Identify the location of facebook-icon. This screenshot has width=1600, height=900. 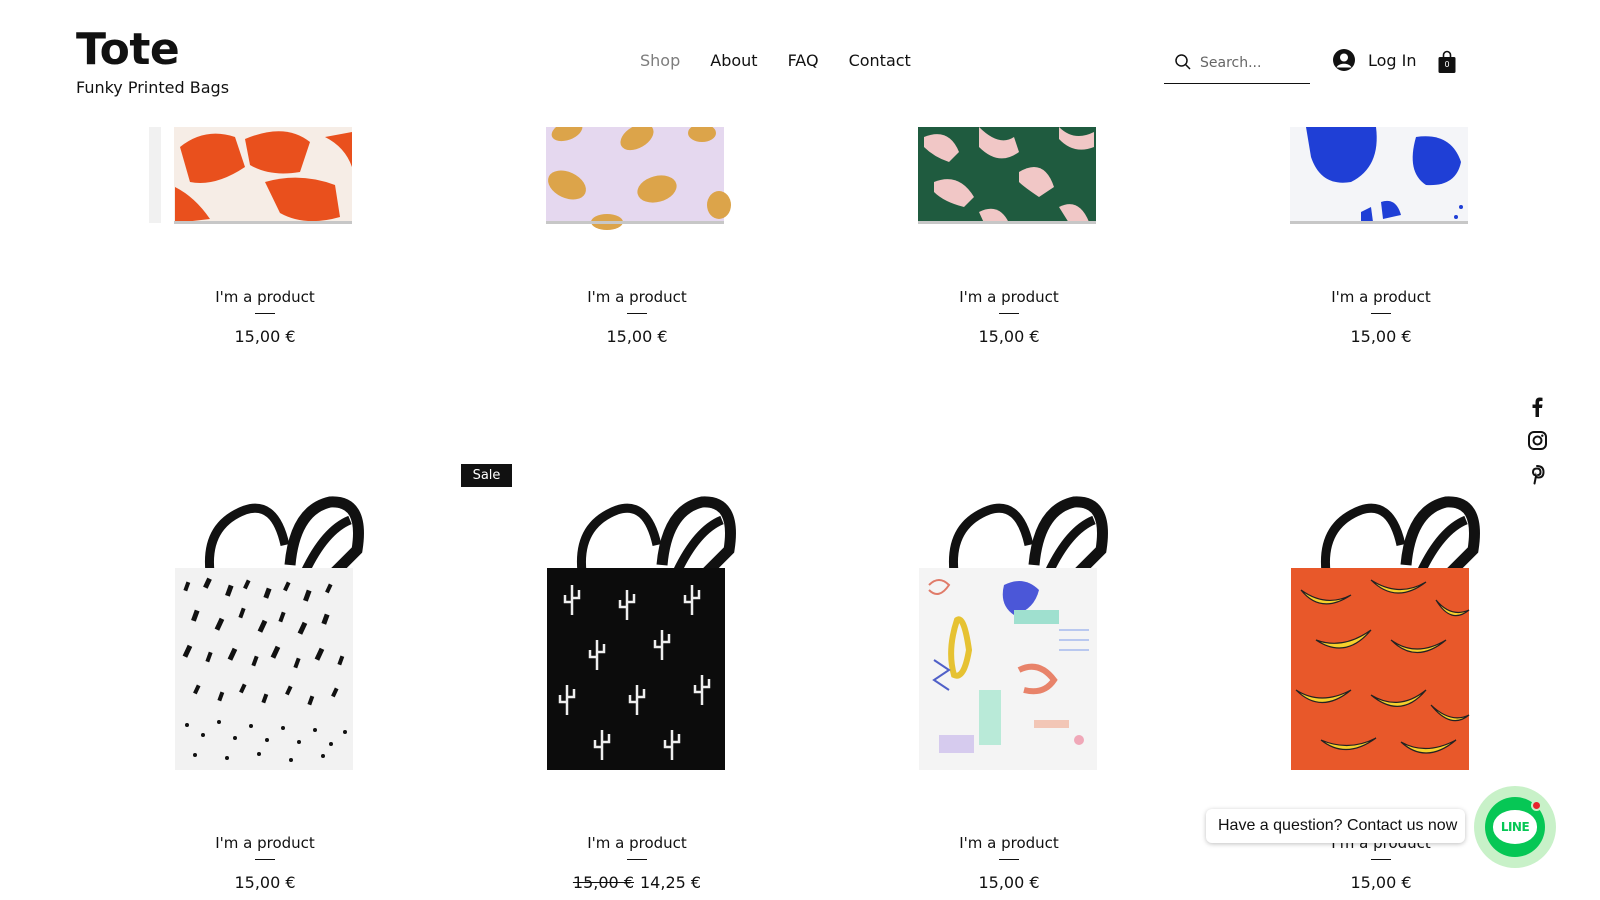
(1537, 406).